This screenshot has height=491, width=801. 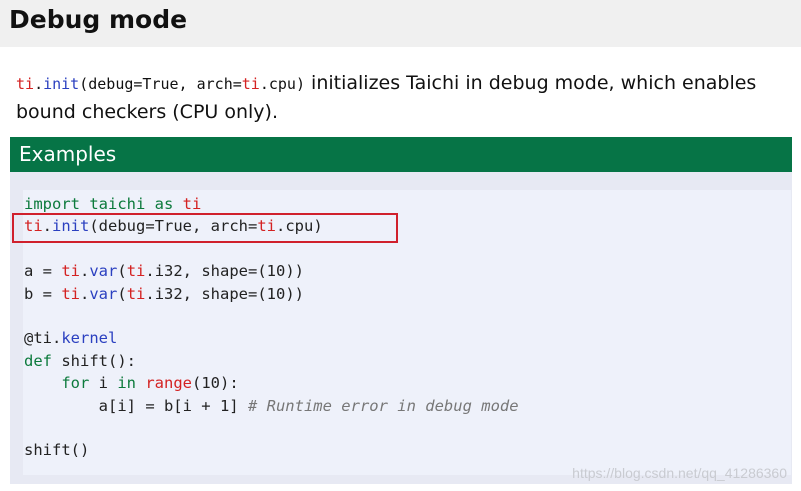 I want to click on code-keyword: for, so click(x=75, y=383).